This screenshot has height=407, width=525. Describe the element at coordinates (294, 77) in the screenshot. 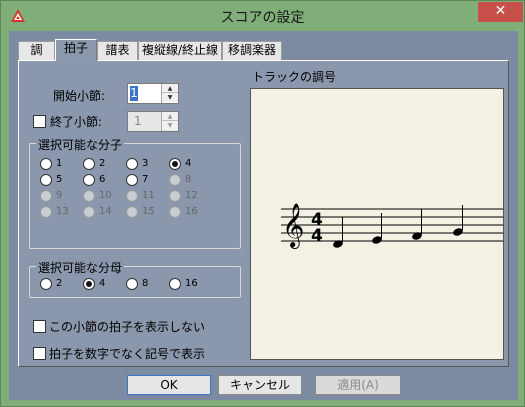

I see `track-key-title: トラックの調号` at that location.